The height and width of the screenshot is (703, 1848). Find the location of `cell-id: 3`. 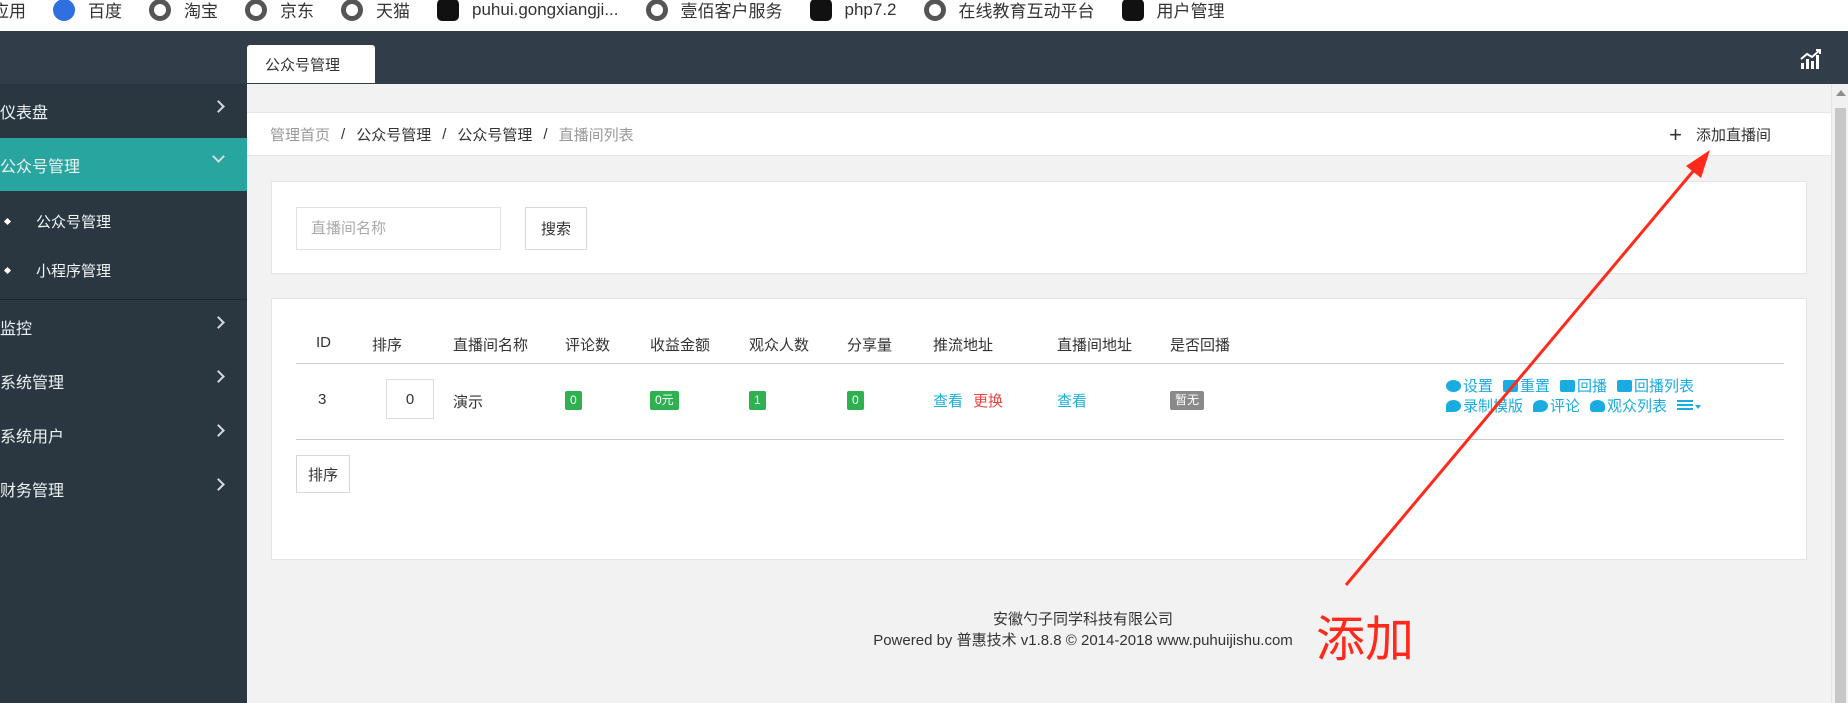

cell-id: 3 is located at coordinates (322, 399).